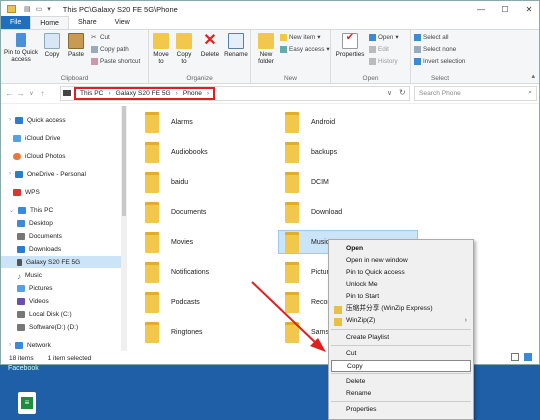  I want to click on new-folder-icon, so click(266, 41).